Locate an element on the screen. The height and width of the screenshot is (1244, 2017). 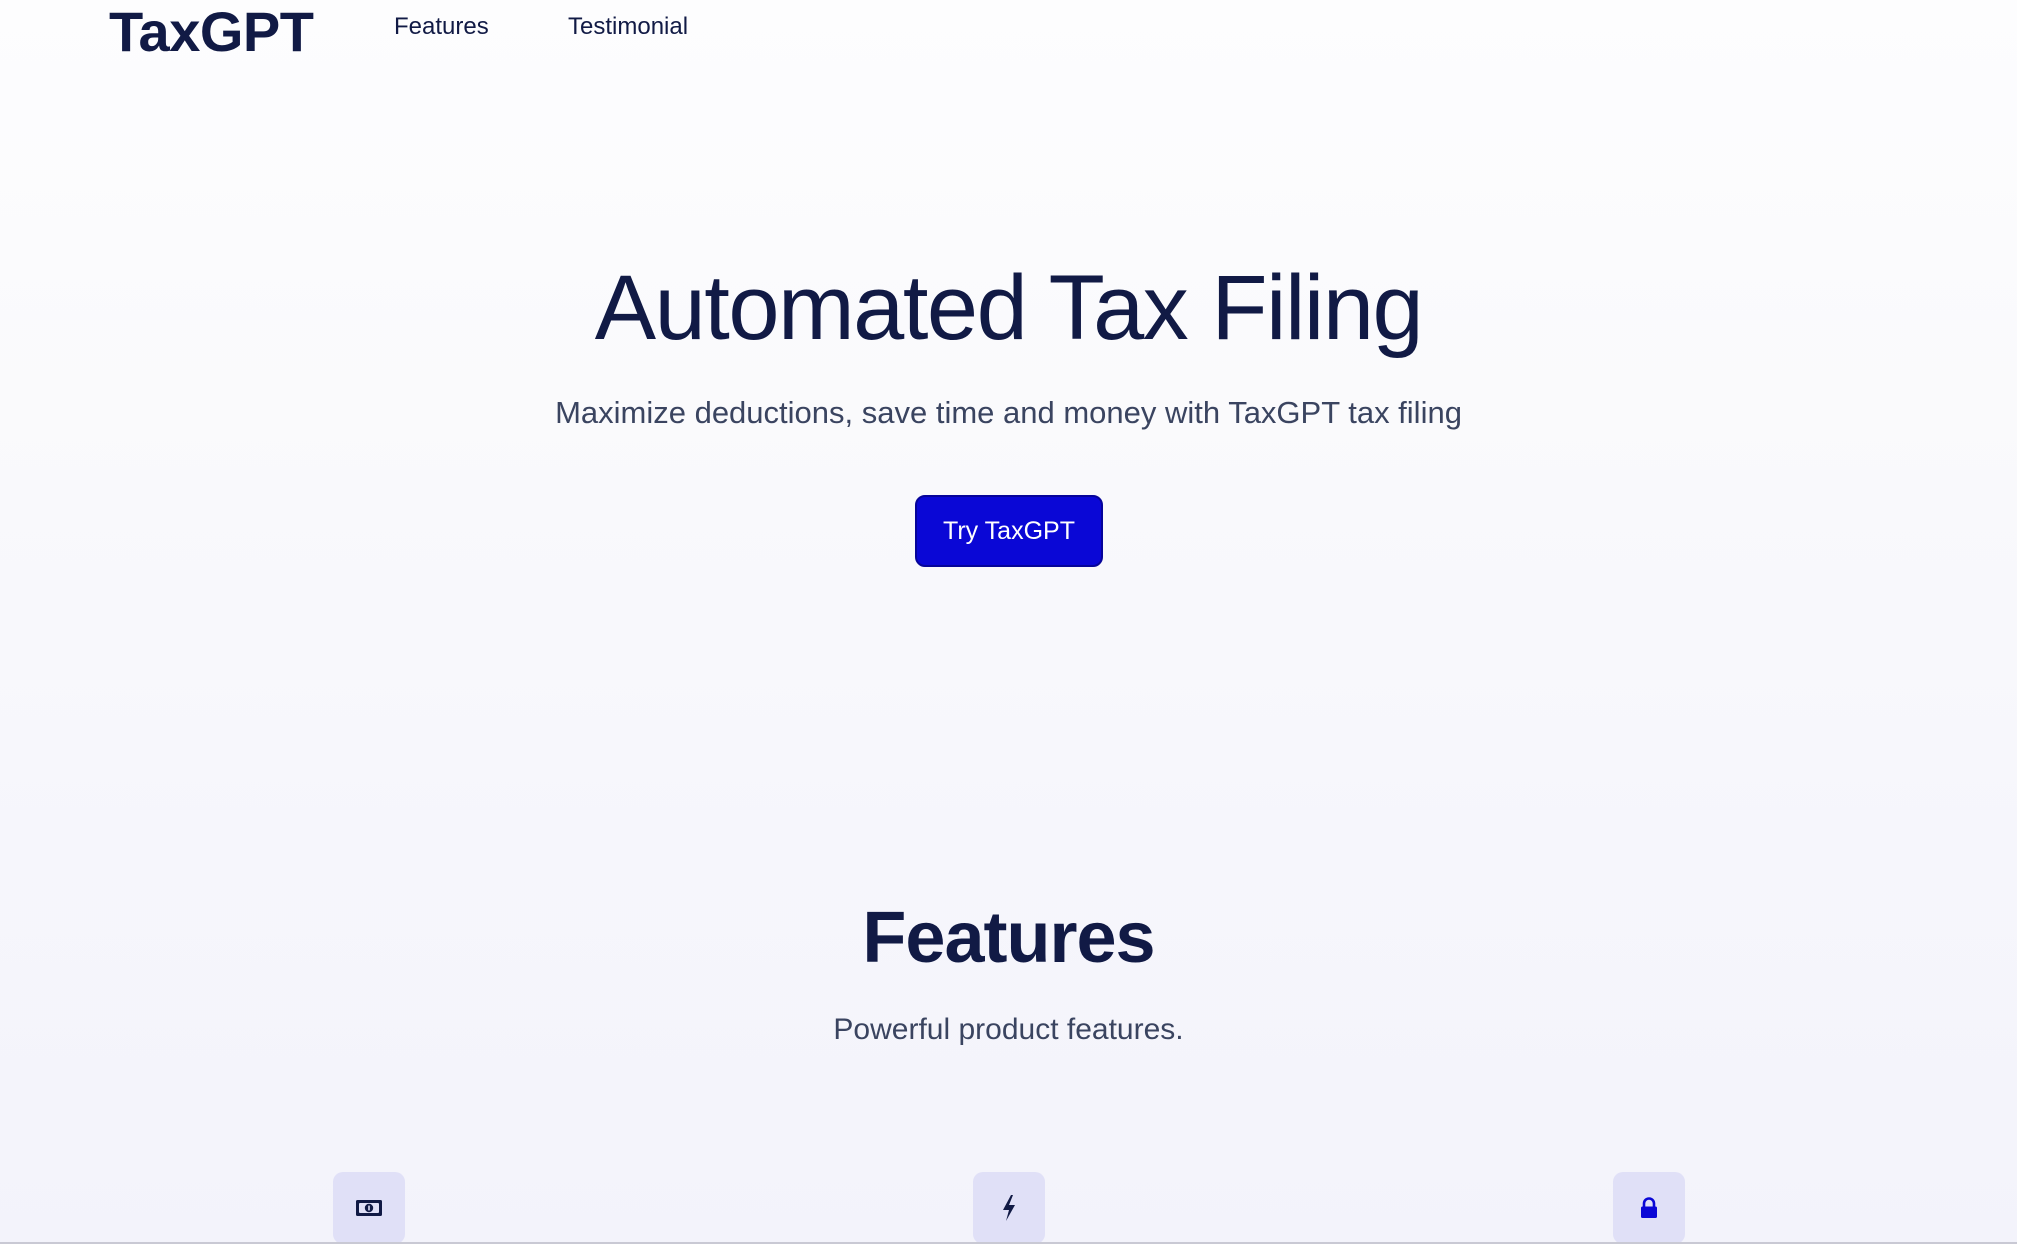
feature-icon-box-speed is located at coordinates (1009, 1208).